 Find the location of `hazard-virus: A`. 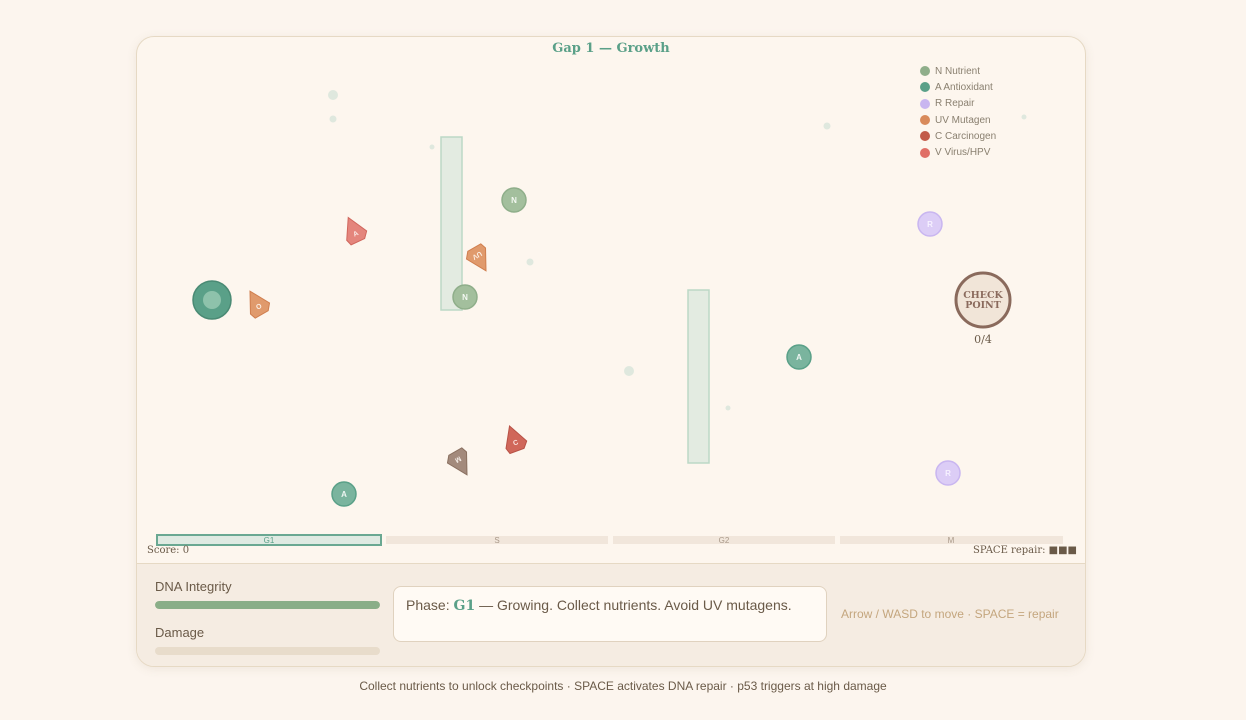

hazard-virus: A is located at coordinates (357, 231).